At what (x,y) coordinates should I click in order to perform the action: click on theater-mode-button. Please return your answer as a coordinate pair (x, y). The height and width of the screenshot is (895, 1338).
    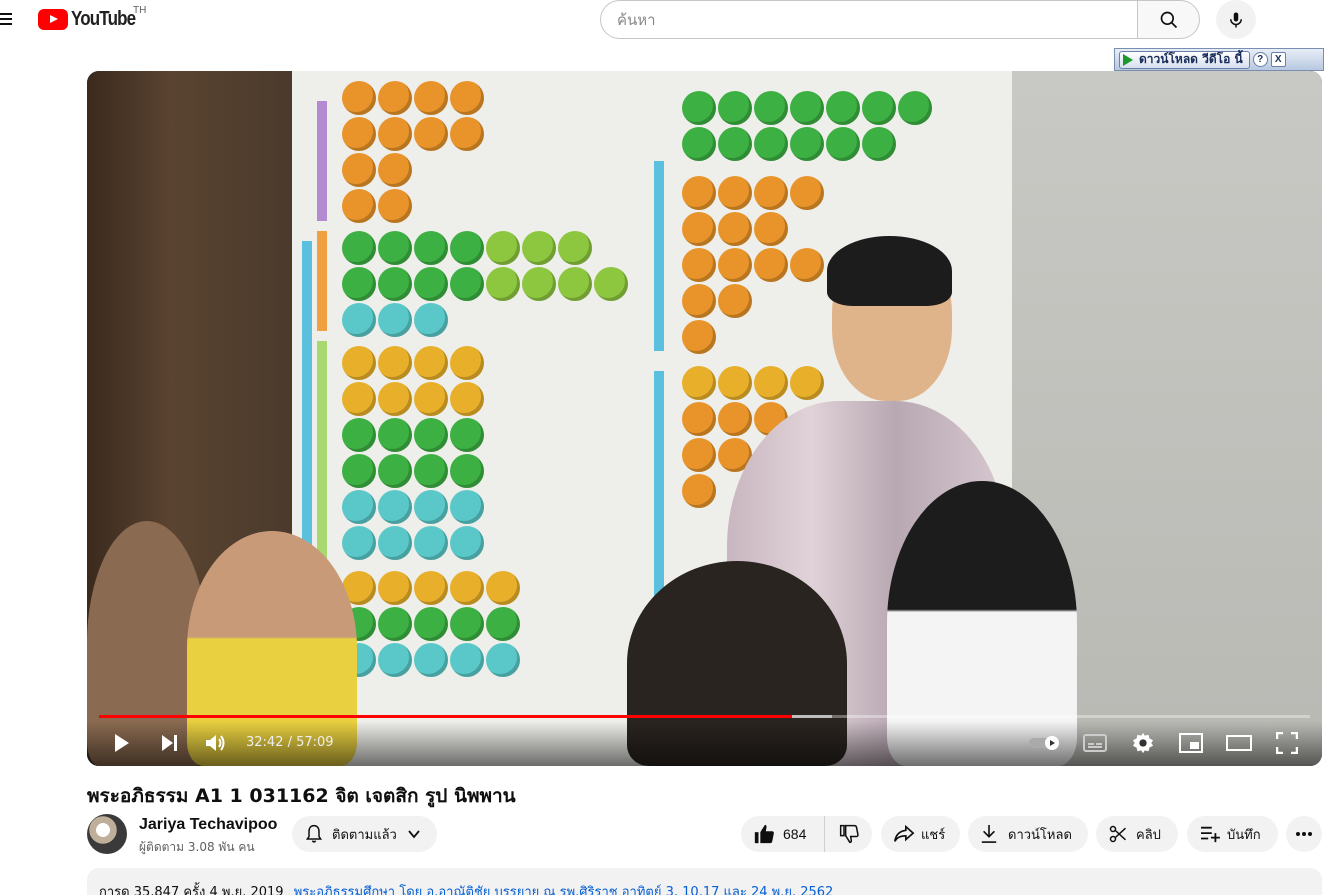
    Looking at the image, I should click on (1239, 743).